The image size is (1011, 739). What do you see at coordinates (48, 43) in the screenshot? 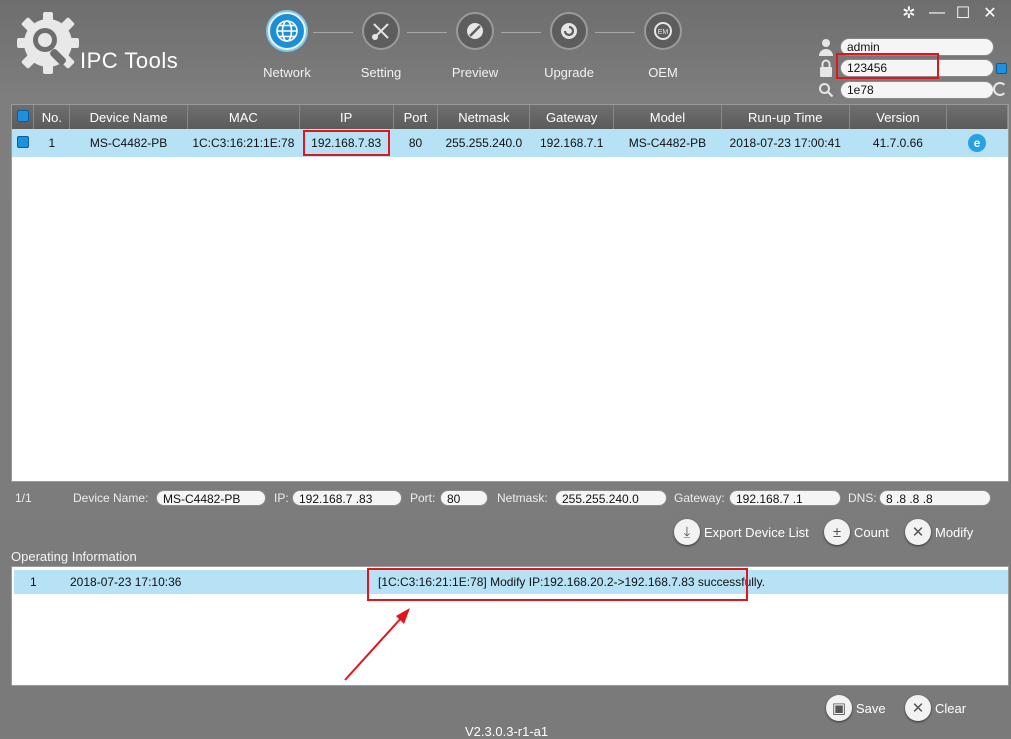
I see `gear-logo-icon` at bounding box center [48, 43].